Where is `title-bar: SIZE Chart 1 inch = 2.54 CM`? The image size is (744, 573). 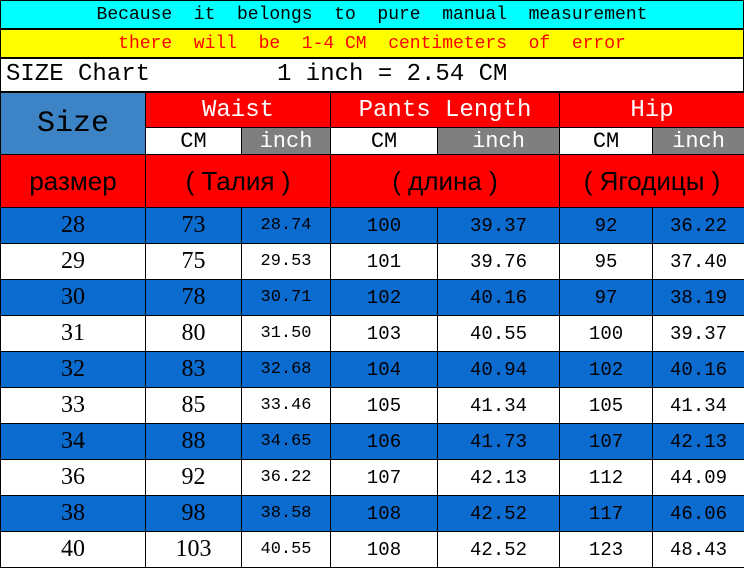 title-bar: SIZE Chart 1 inch = 2.54 CM is located at coordinates (372, 75).